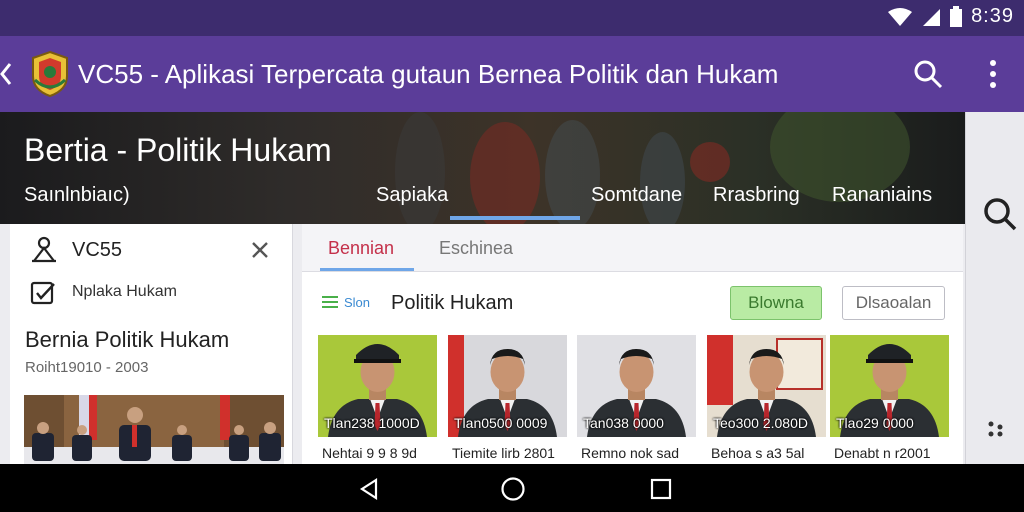 The width and height of the screenshot is (1024, 512). What do you see at coordinates (507, 399) in the screenshot?
I see `profile-card: Tlan0500 0009 Tiemite lirb 2801` at bounding box center [507, 399].